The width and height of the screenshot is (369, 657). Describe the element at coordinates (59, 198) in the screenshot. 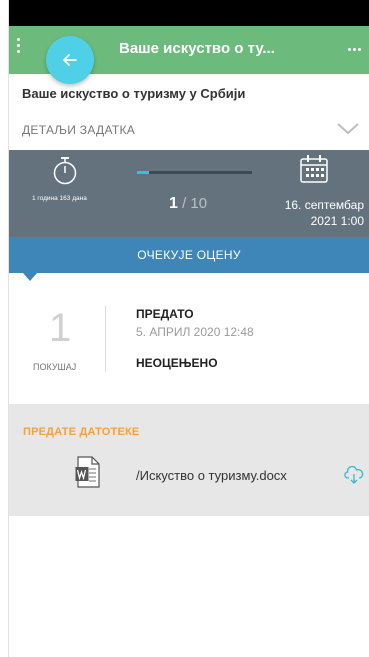

I see `time-elapsed: 1 година 163 дана` at that location.